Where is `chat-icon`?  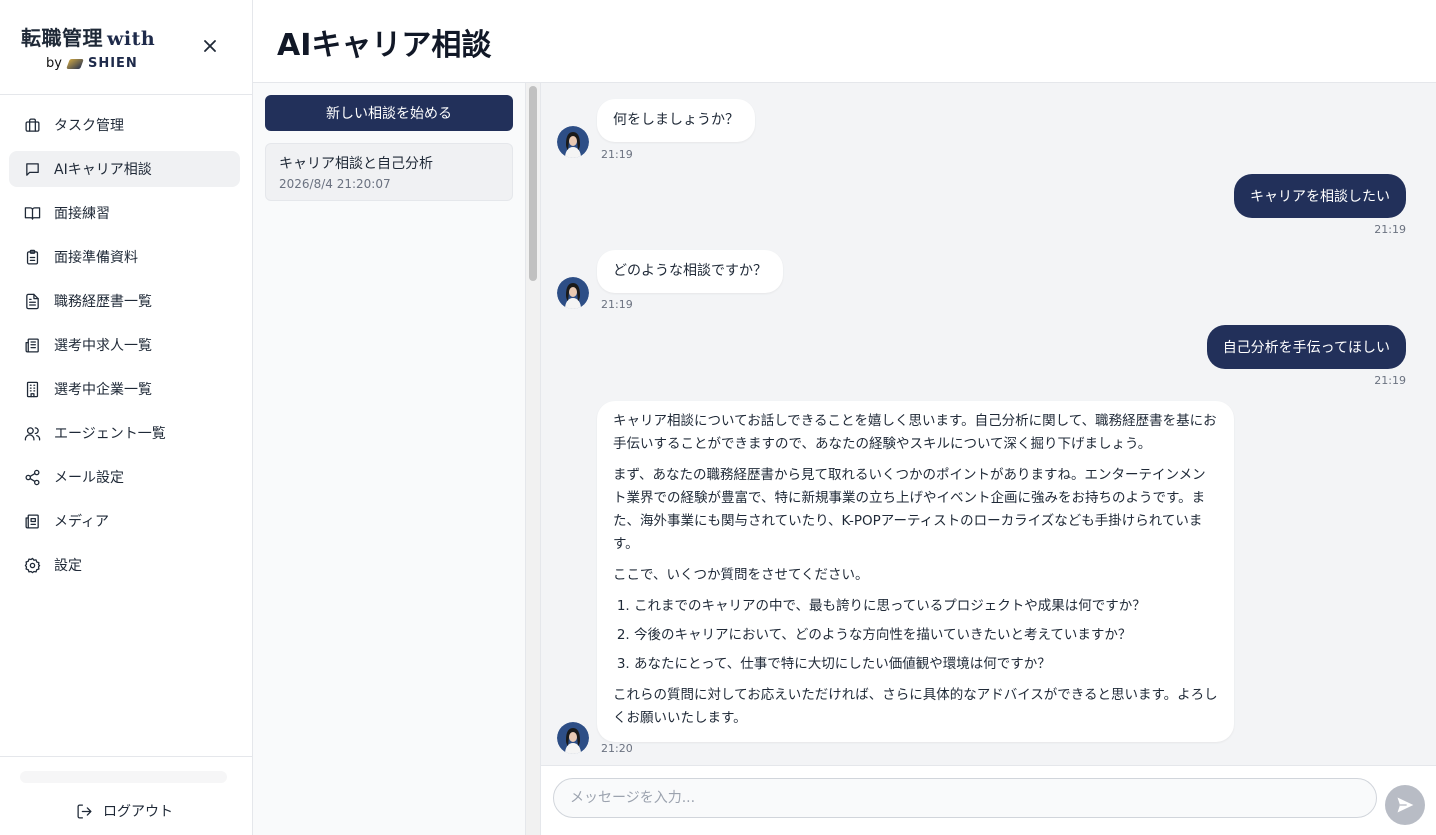
chat-icon is located at coordinates (32, 169).